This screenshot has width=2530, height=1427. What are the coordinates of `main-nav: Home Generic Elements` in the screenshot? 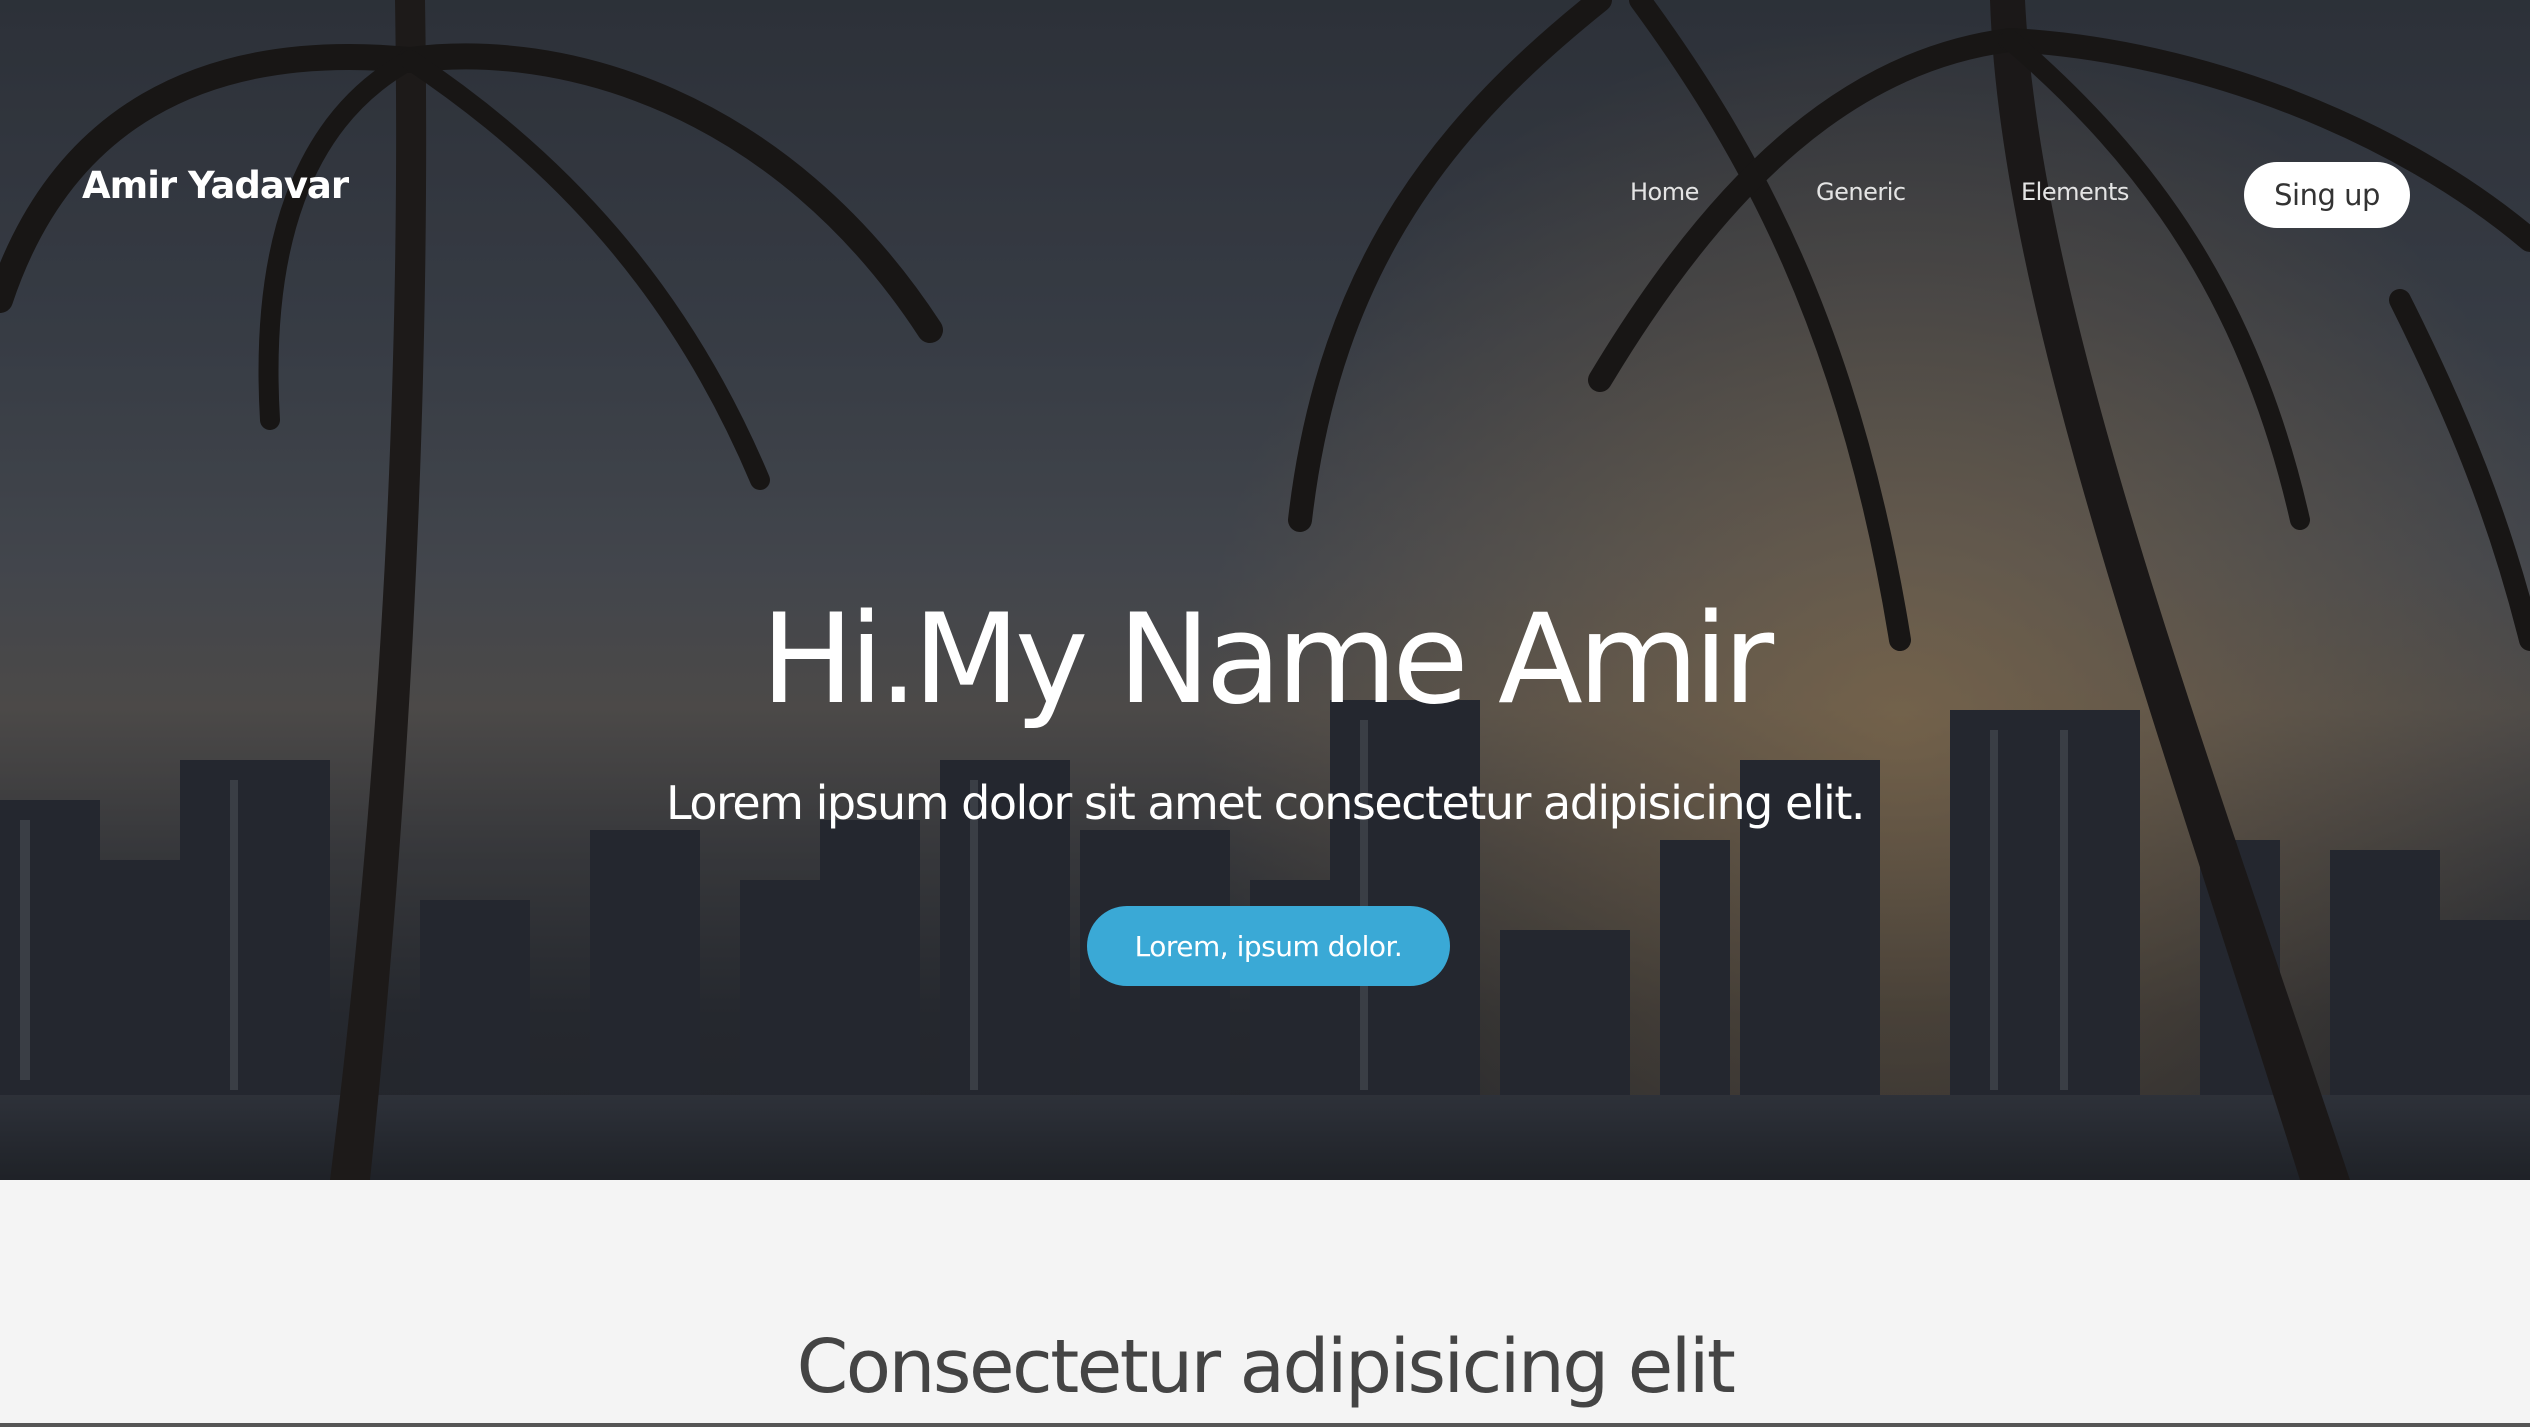 It's located at (1265, 198).